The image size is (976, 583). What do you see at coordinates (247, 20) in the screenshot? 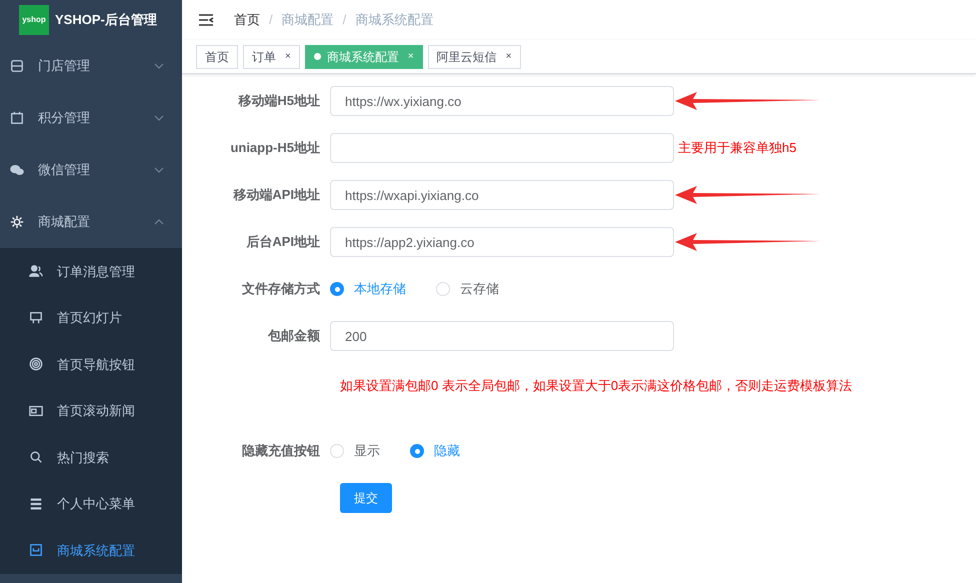
I see `breadcrumb-item: 首页` at bounding box center [247, 20].